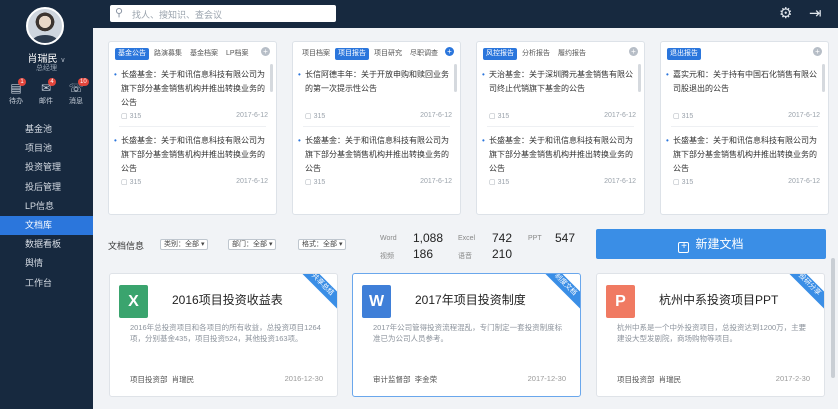 The height and width of the screenshot is (409, 838). I want to click on panel-tab: 项目研究, so click(388, 54).